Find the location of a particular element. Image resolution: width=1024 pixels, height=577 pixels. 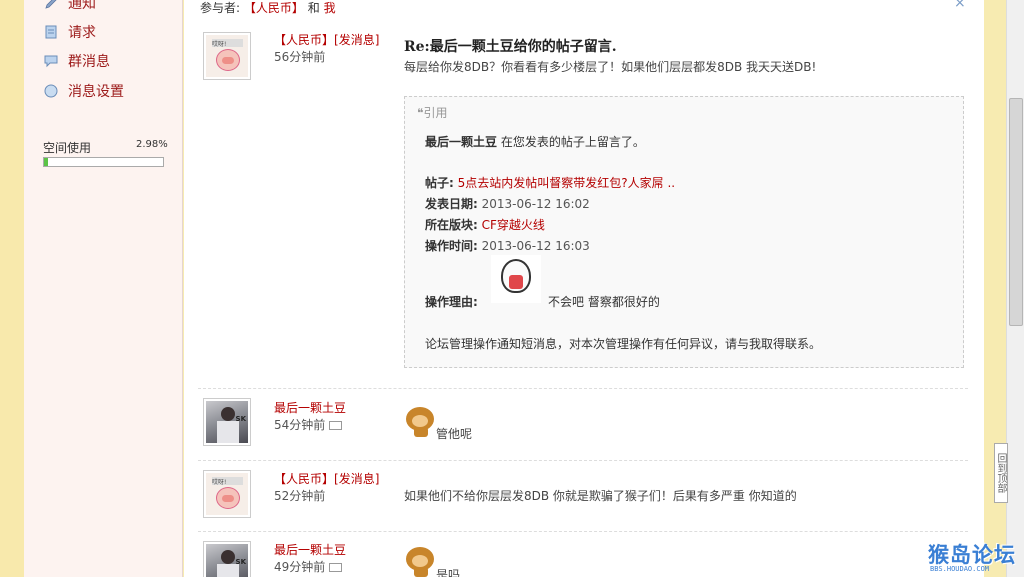

quote-board-label: 所在版块: is located at coordinates (451, 225).